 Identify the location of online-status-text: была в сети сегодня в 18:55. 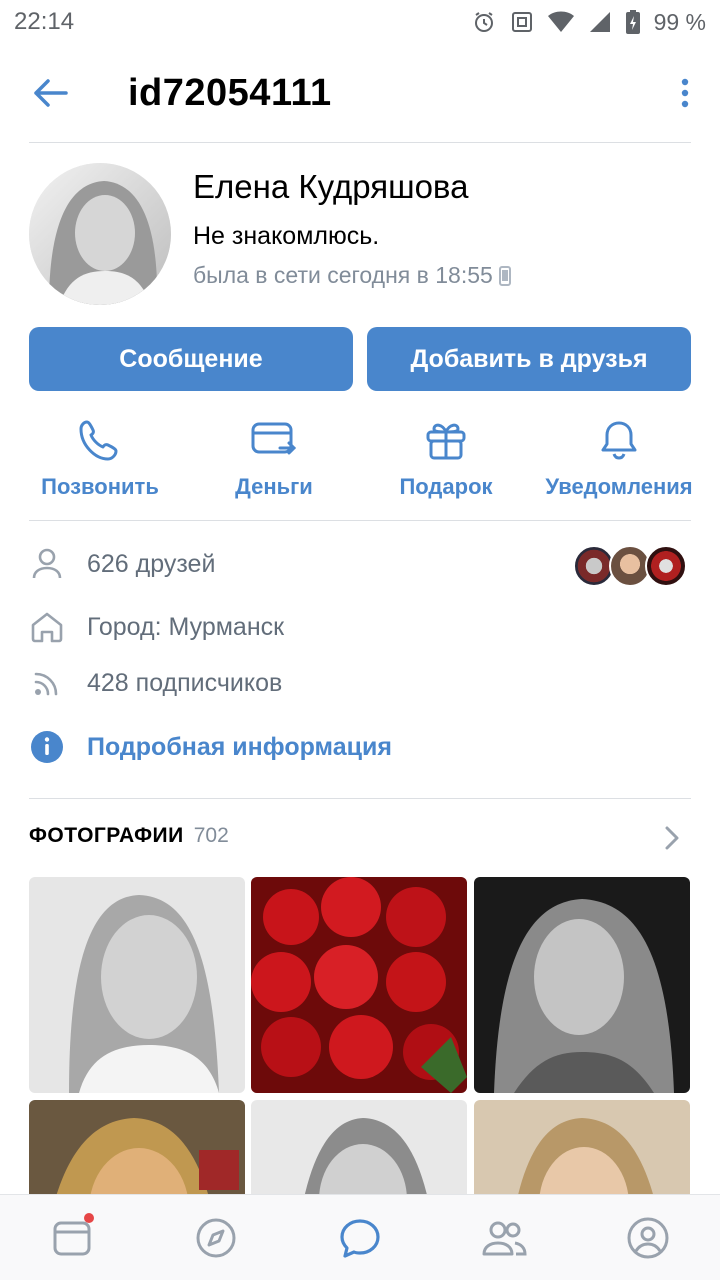
(343, 275).